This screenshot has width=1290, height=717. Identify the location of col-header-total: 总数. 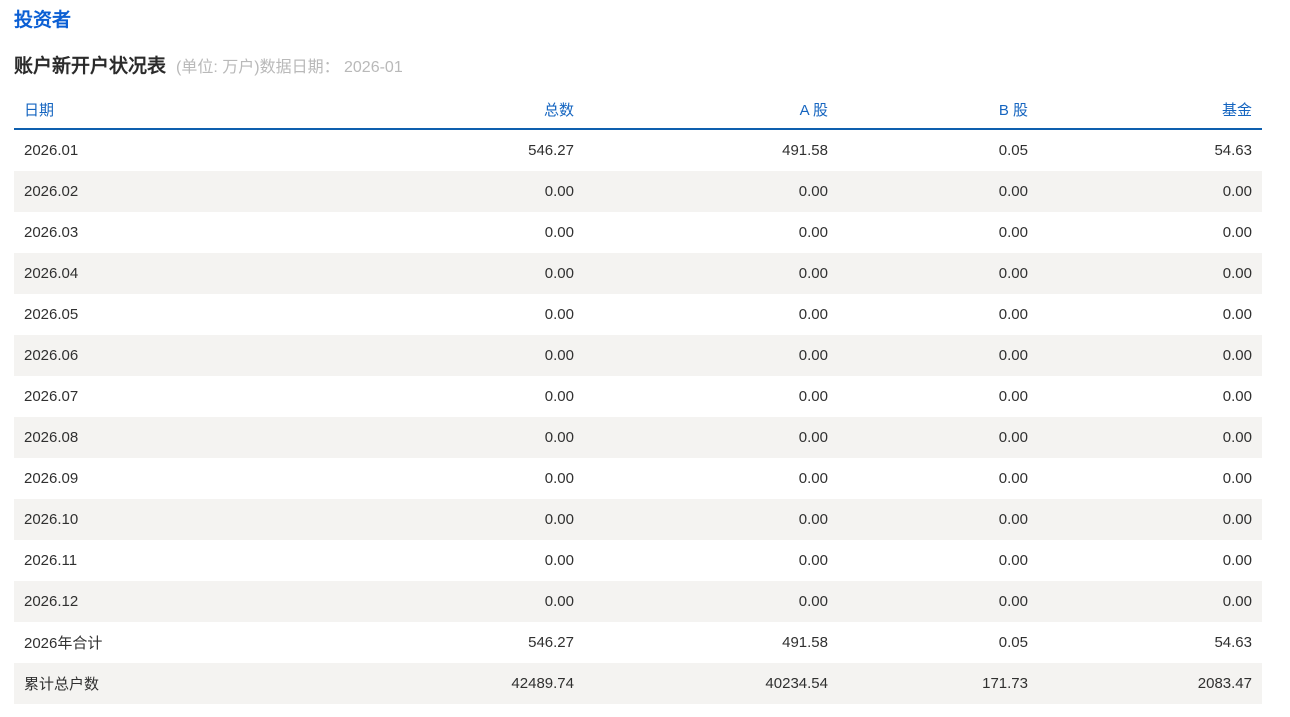
(558, 110).